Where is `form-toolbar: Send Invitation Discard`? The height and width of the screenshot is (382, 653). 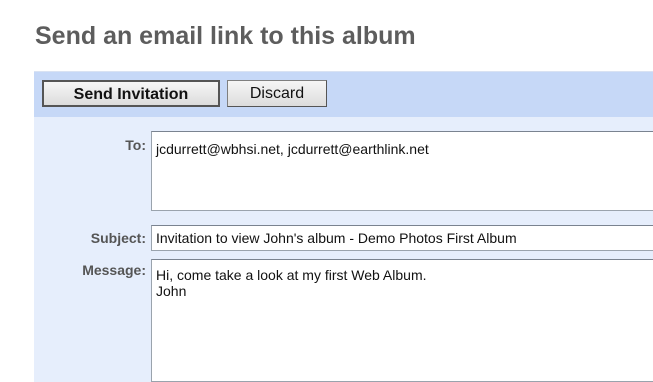 form-toolbar: Send Invitation Discard is located at coordinates (343, 94).